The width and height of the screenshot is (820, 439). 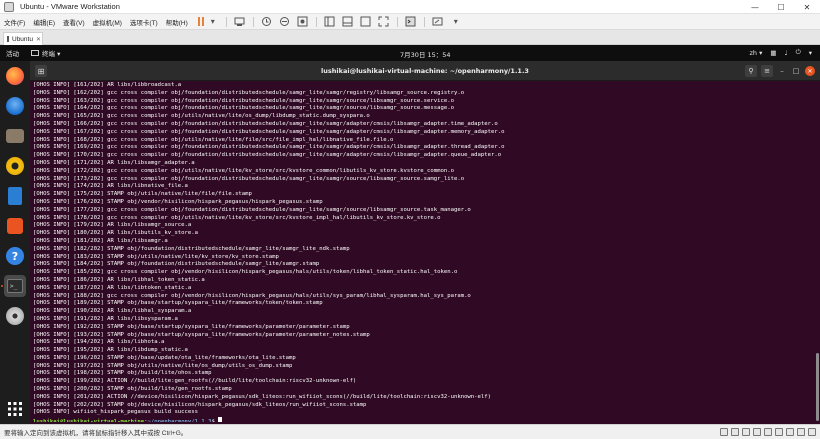 I want to click on files-icon, so click(x=15, y=136).